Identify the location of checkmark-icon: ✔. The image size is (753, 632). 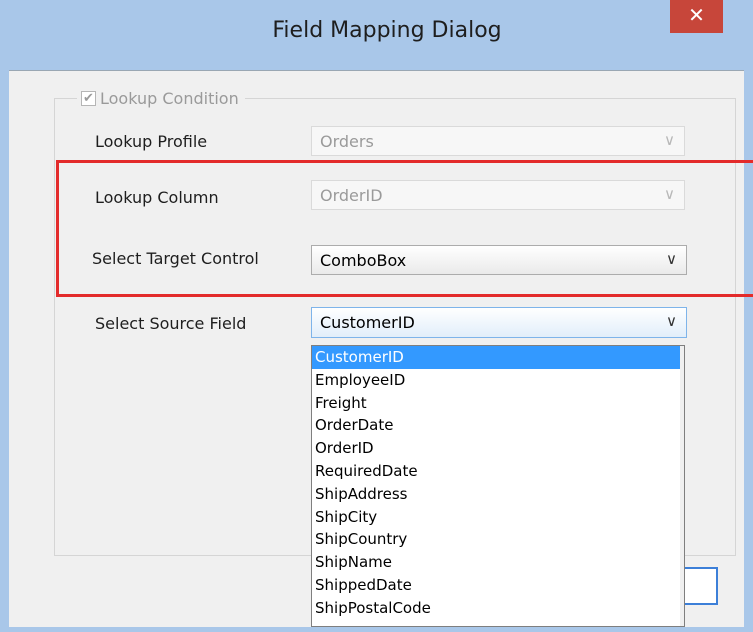
(88, 98).